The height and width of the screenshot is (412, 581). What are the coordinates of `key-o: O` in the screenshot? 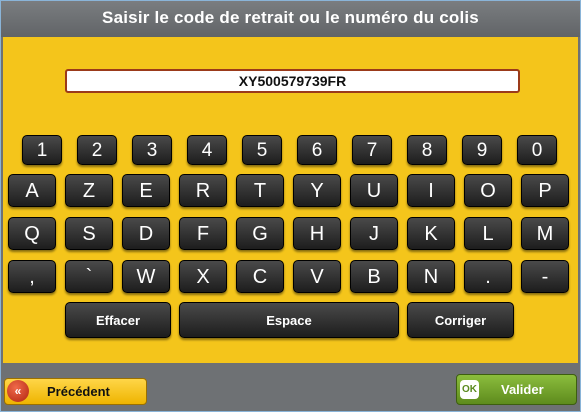 It's located at (488, 190).